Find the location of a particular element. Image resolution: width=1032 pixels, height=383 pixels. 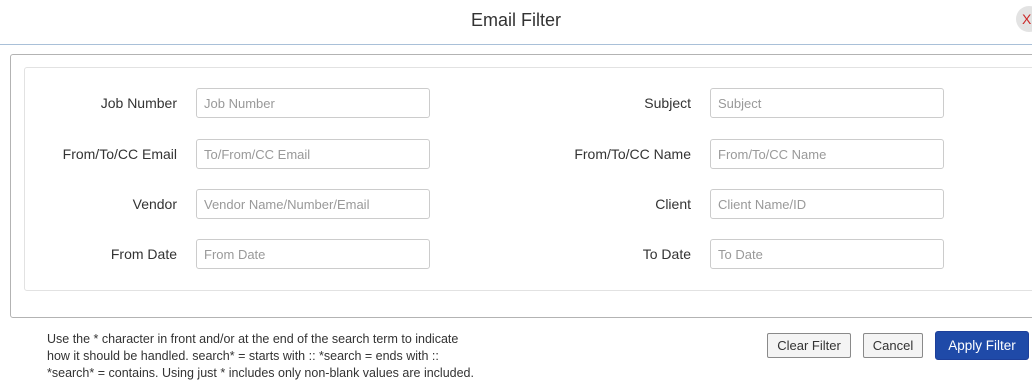

subject-label: Subject is located at coordinates (667, 103).